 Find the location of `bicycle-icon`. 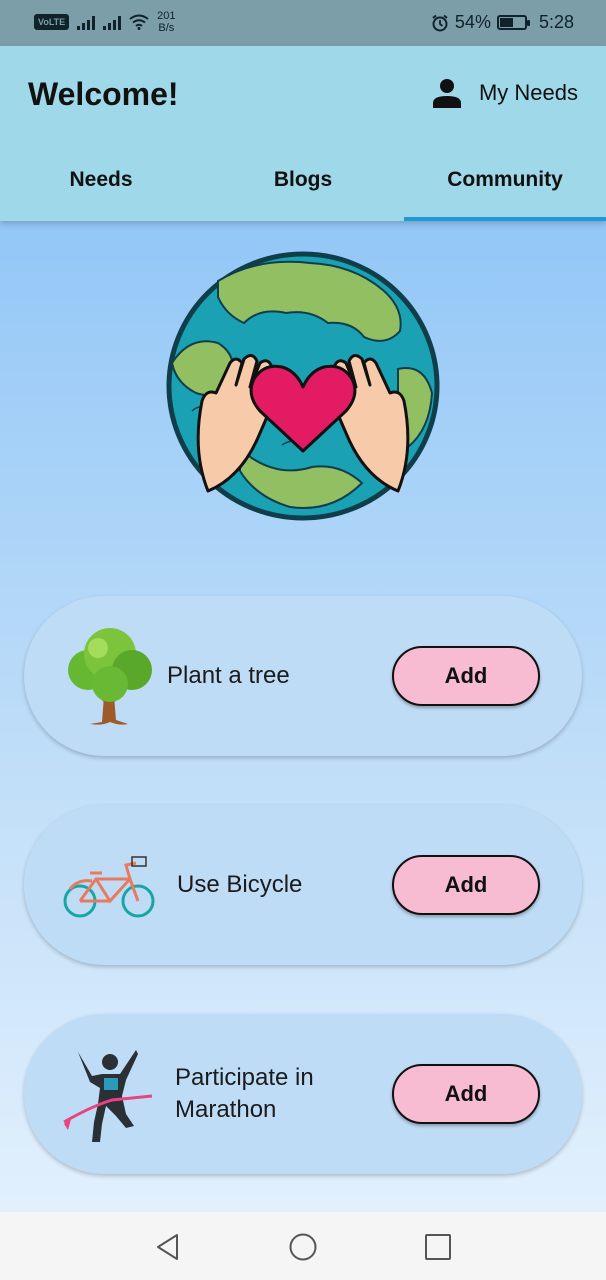

bicycle-icon is located at coordinates (109, 887).